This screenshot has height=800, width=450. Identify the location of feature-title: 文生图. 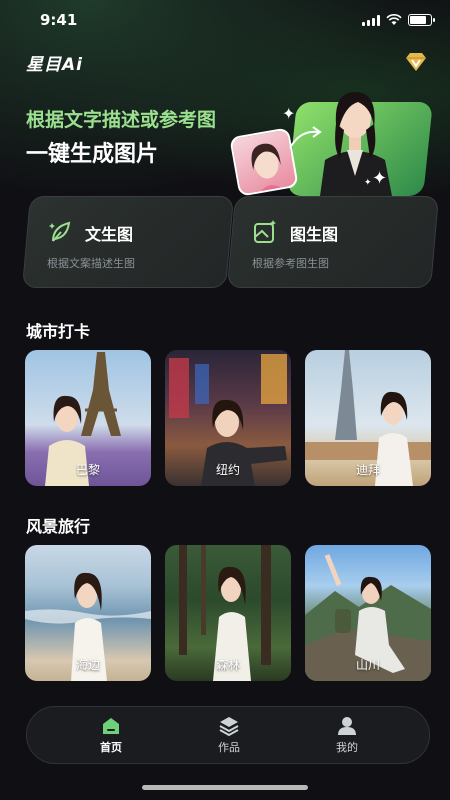
(109, 234).